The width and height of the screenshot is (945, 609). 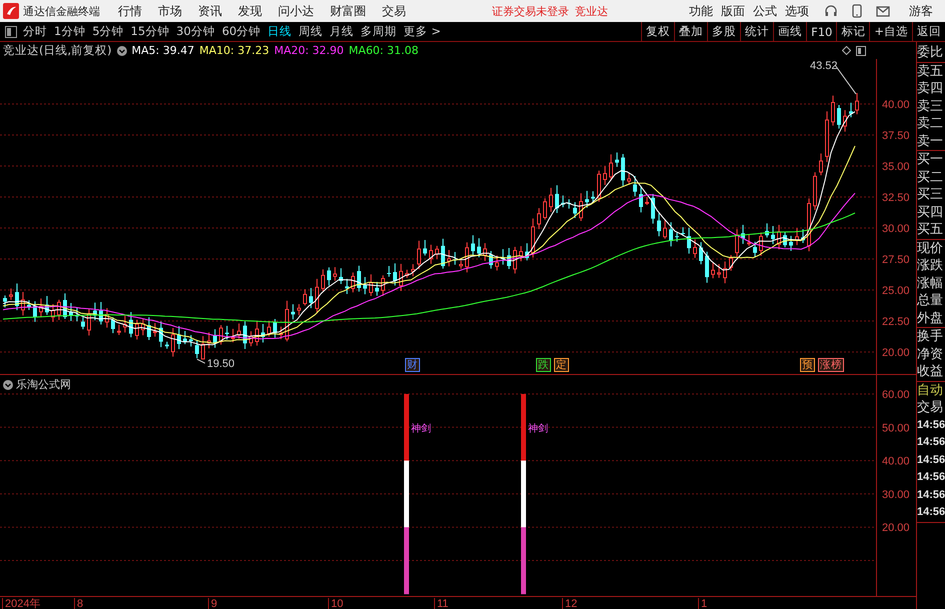 What do you see at coordinates (296, 11) in the screenshot?
I see `menu-item: 问小达` at bounding box center [296, 11].